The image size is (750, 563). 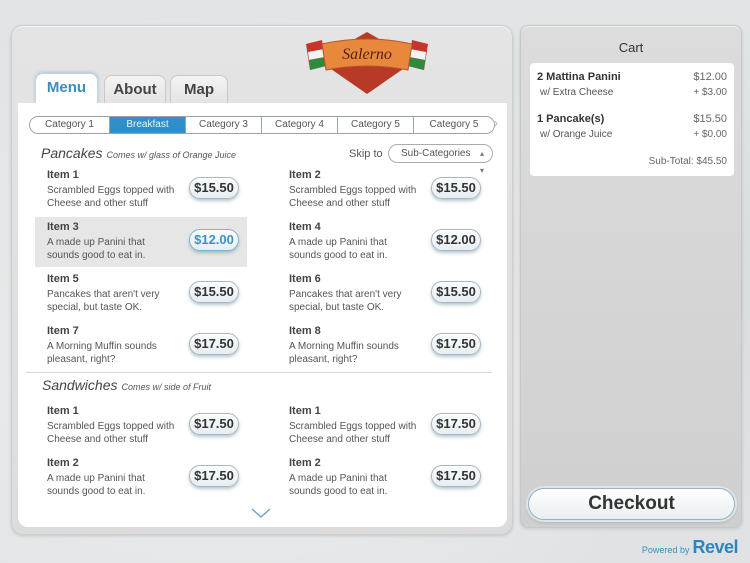 What do you see at coordinates (224, 125) in the screenshot?
I see `category-tab: Category 3` at bounding box center [224, 125].